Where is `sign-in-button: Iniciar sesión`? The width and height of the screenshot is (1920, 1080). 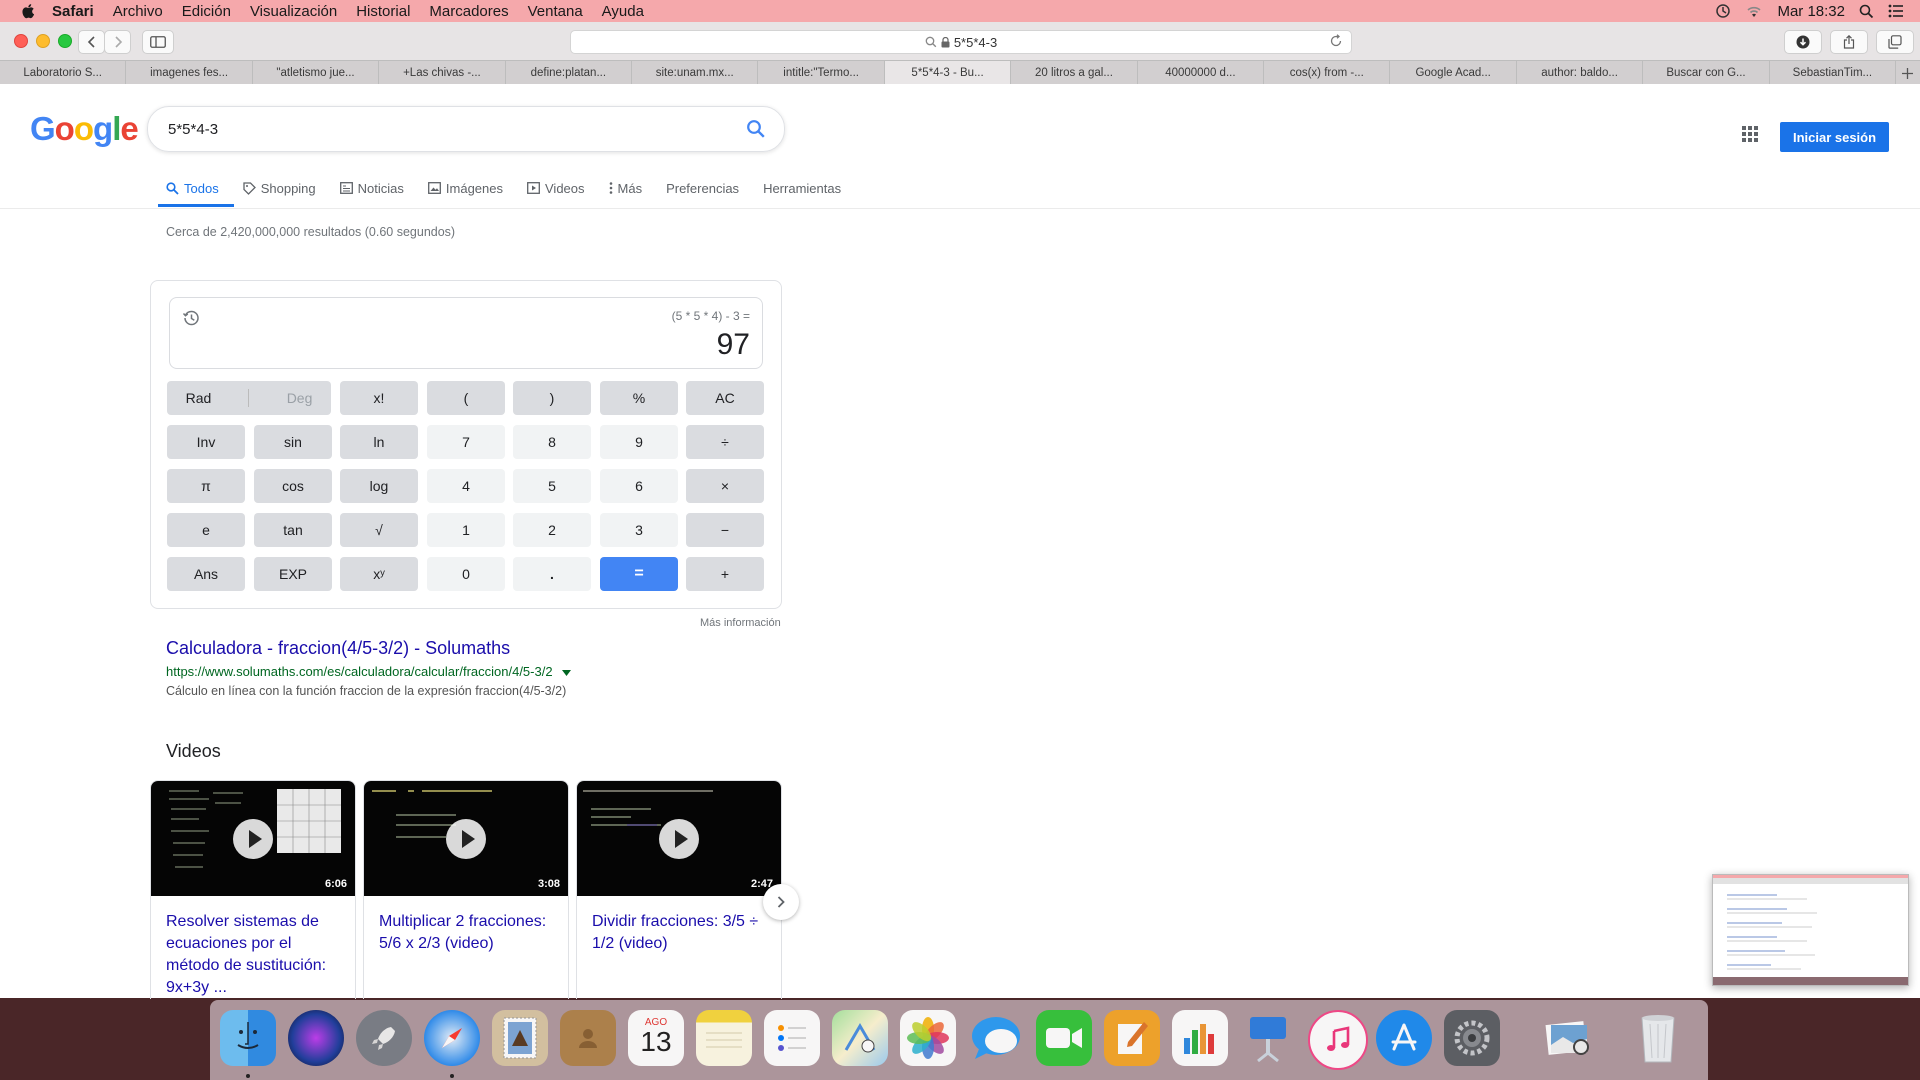 sign-in-button: Iniciar sesión is located at coordinates (1834, 137).